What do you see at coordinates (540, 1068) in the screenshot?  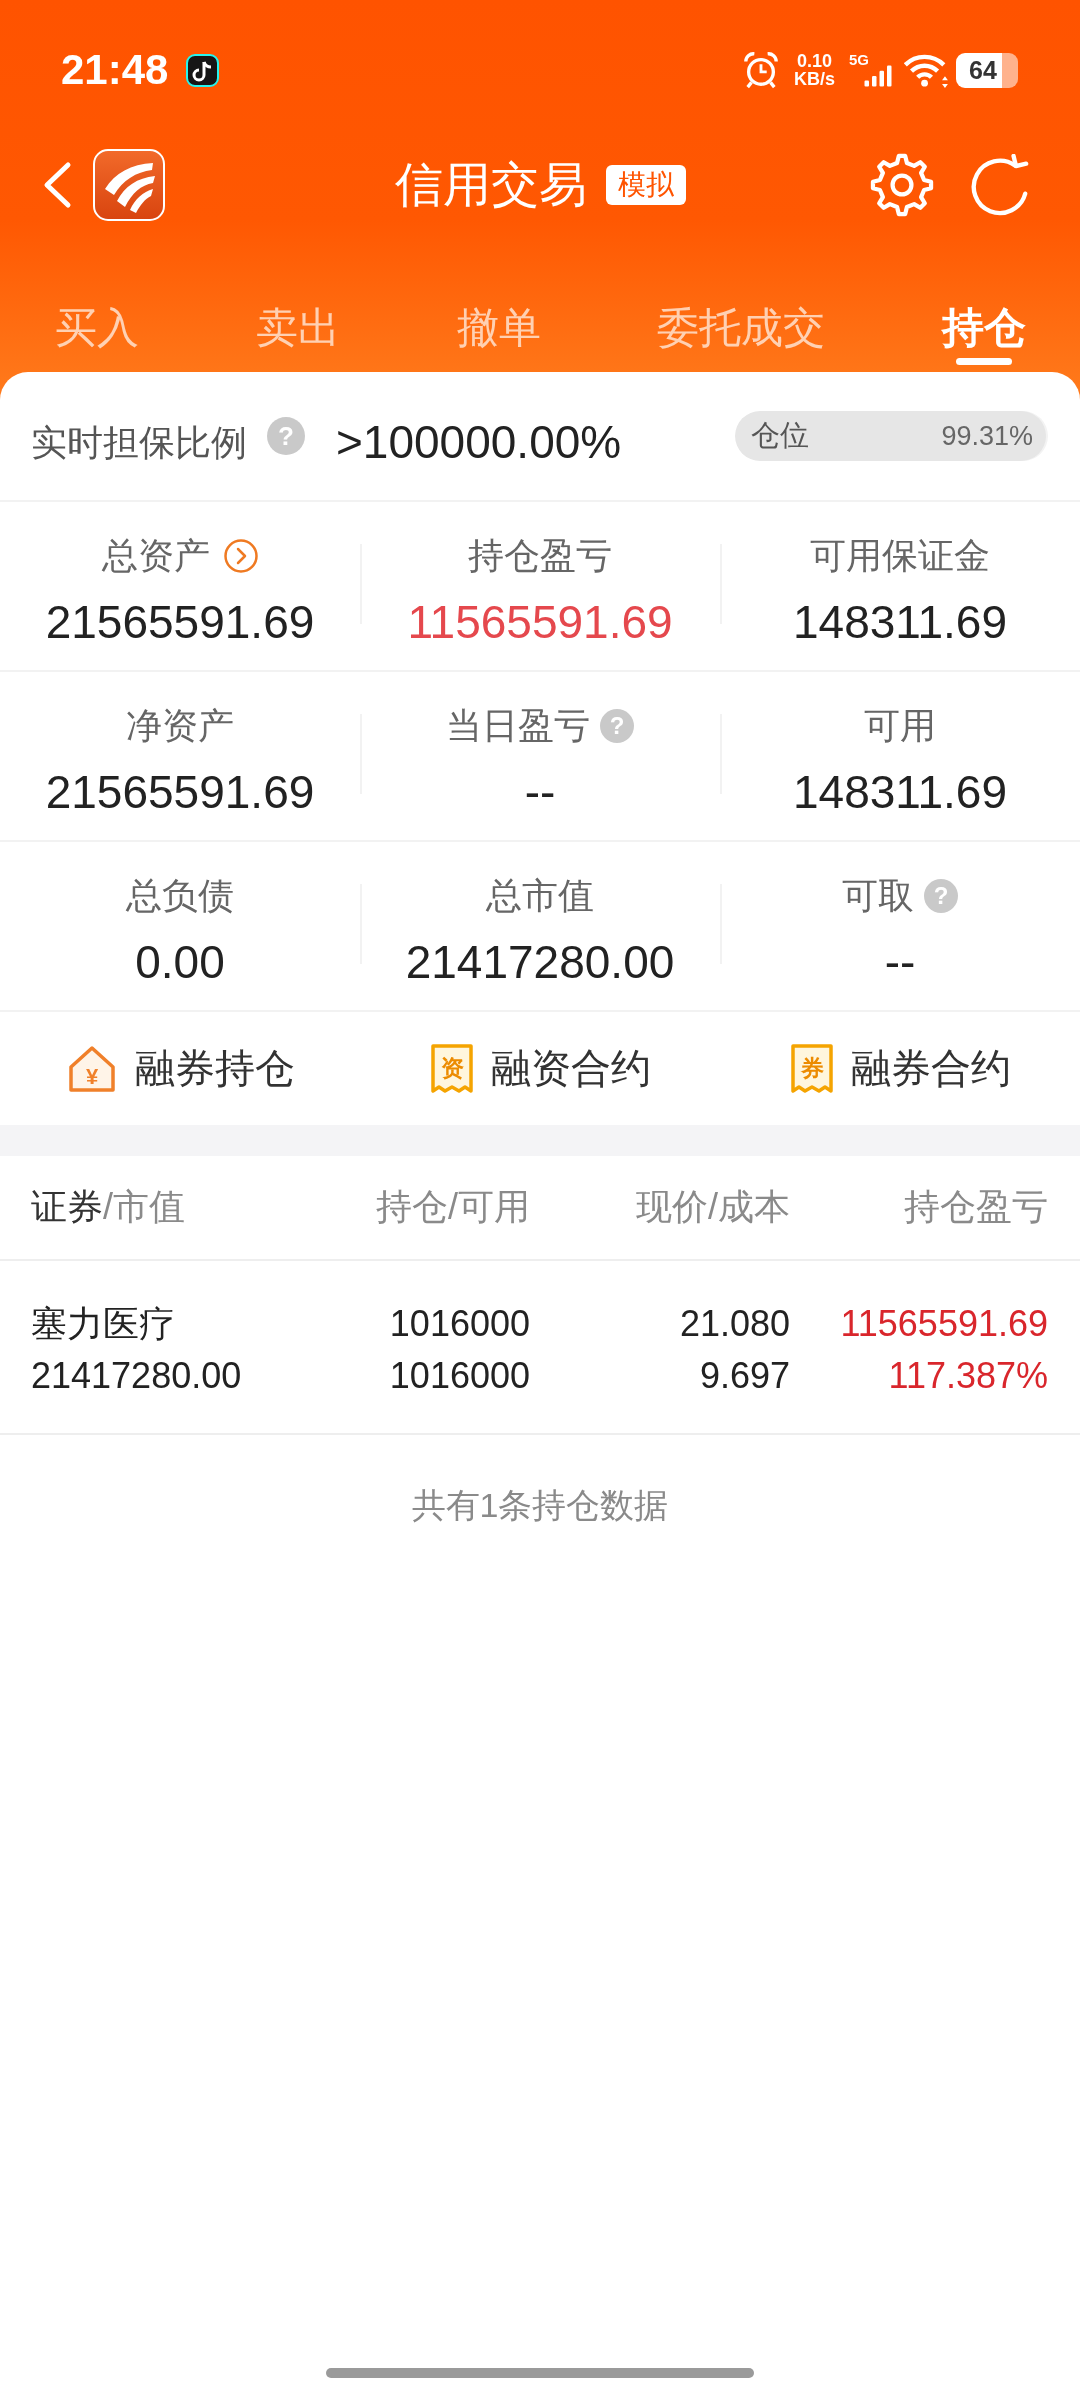 I see `shortcut-button: 资 融资合约` at bounding box center [540, 1068].